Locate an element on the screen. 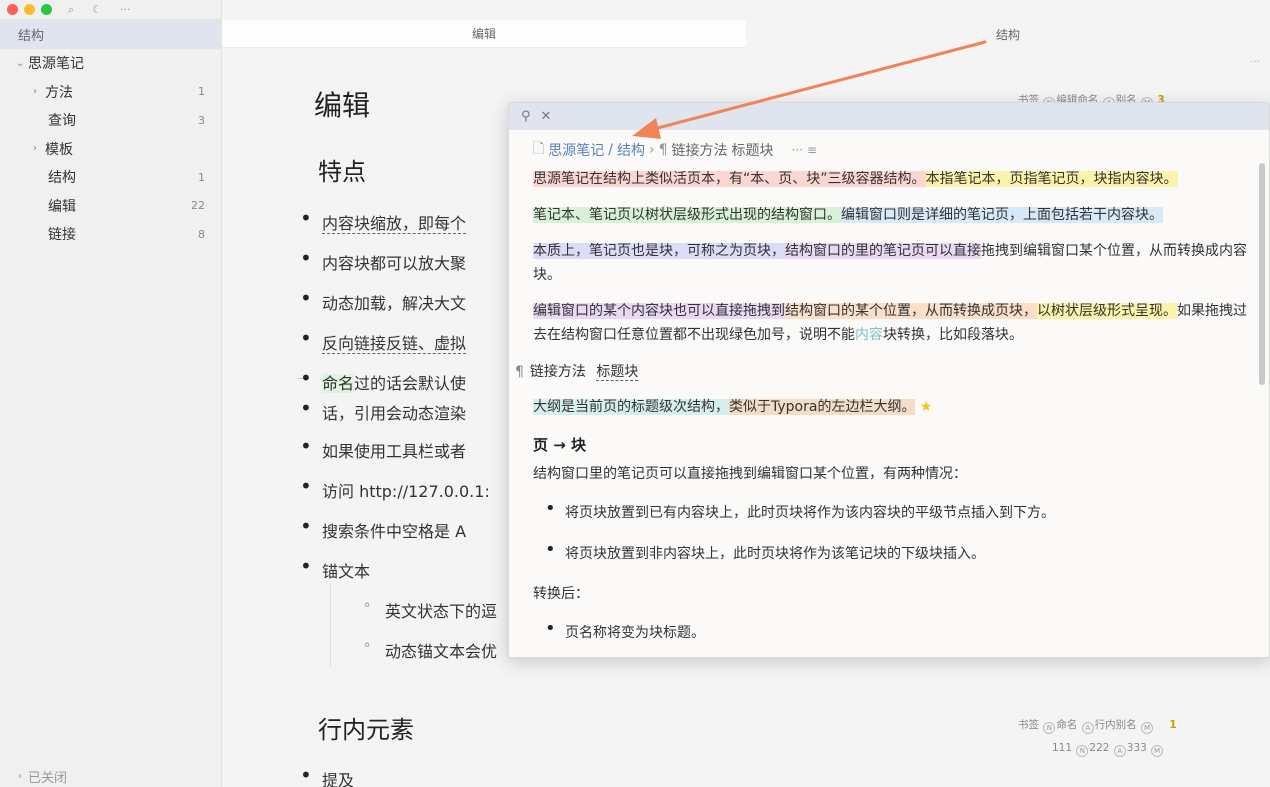 This screenshot has width=1270, height=787. alias-label: 行内别名 is located at coordinates (1115, 725).